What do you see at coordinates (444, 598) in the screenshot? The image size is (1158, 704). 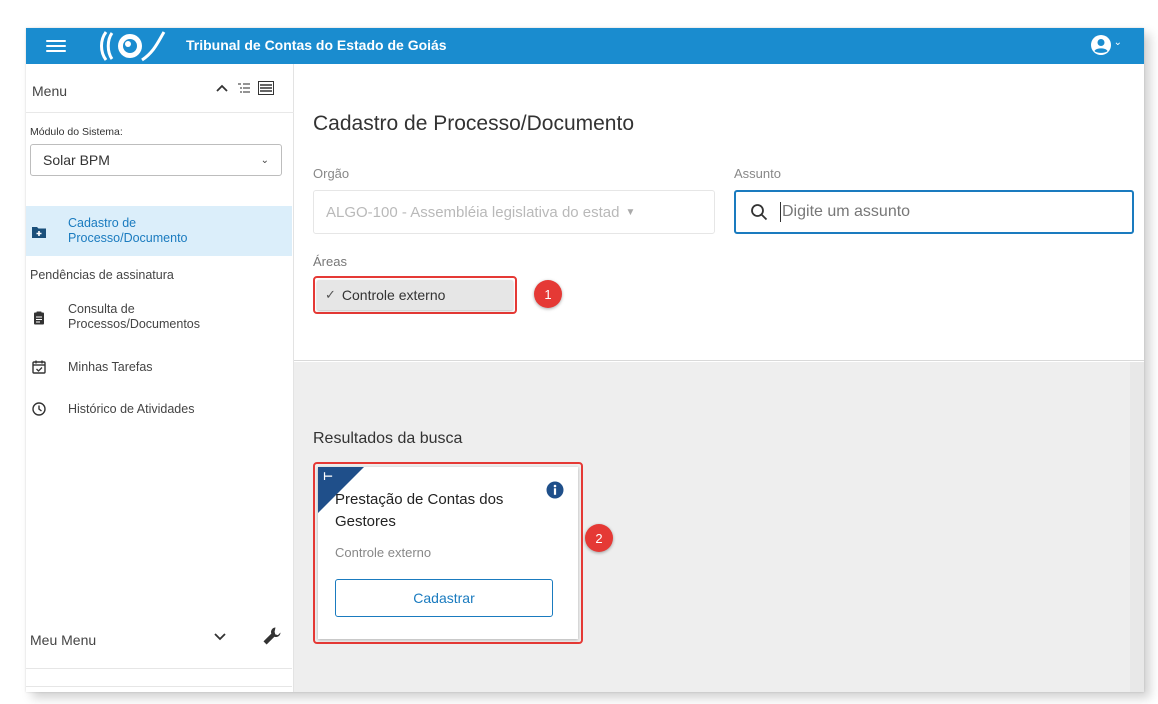 I see `cadastrar-button: Cadastrar` at bounding box center [444, 598].